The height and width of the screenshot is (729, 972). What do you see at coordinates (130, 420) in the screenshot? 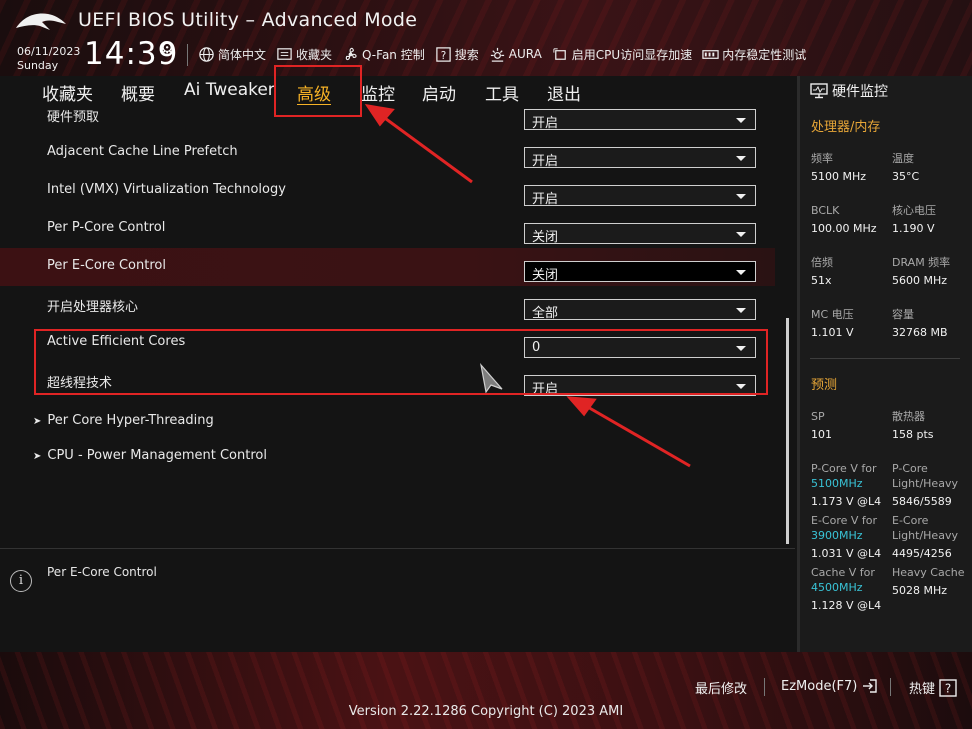
I see `submenu-label: Per Core Hyper-Threading` at bounding box center [130, 420].